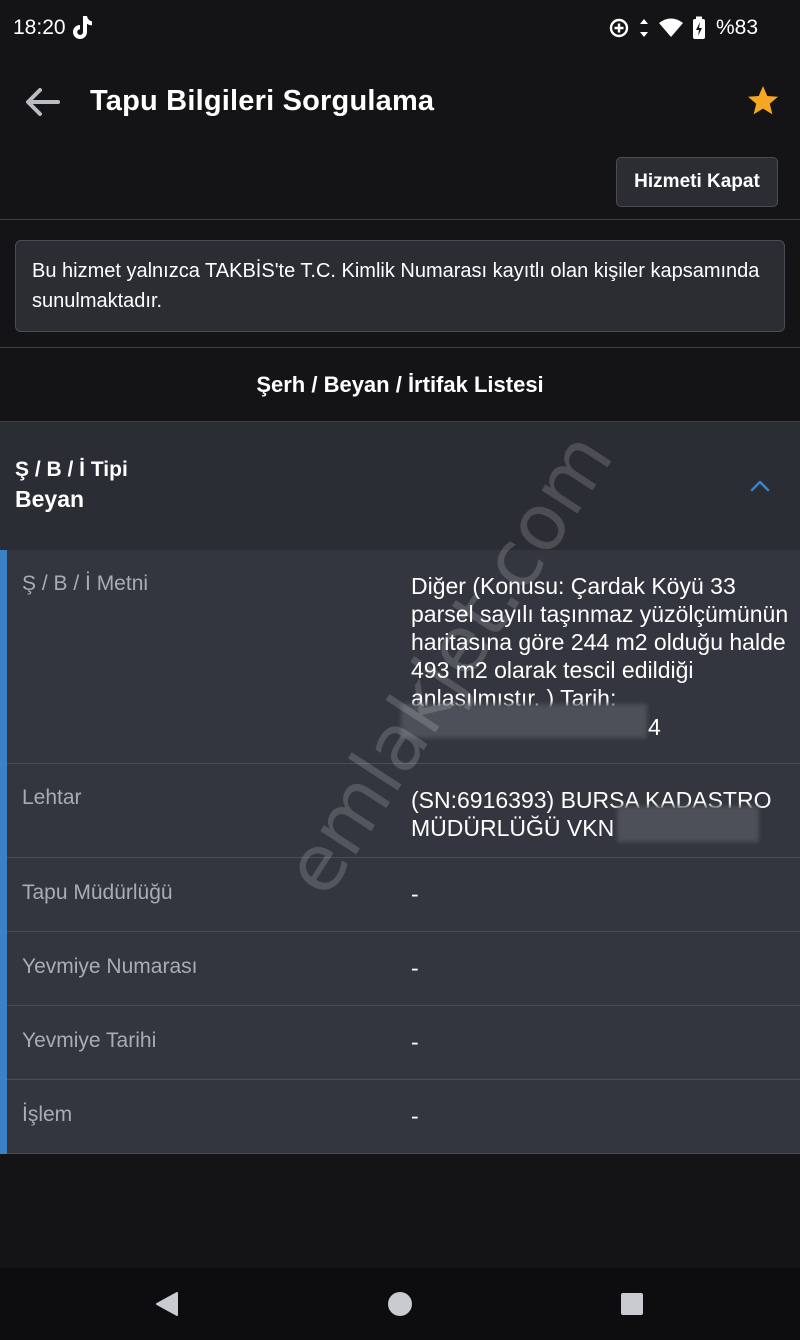 This screenshot has width=800, height=1340. What do you see at coordinates (52, 797) in the screenshot?
I see `row-label: Lehtar` at bounding box center [52, 797].